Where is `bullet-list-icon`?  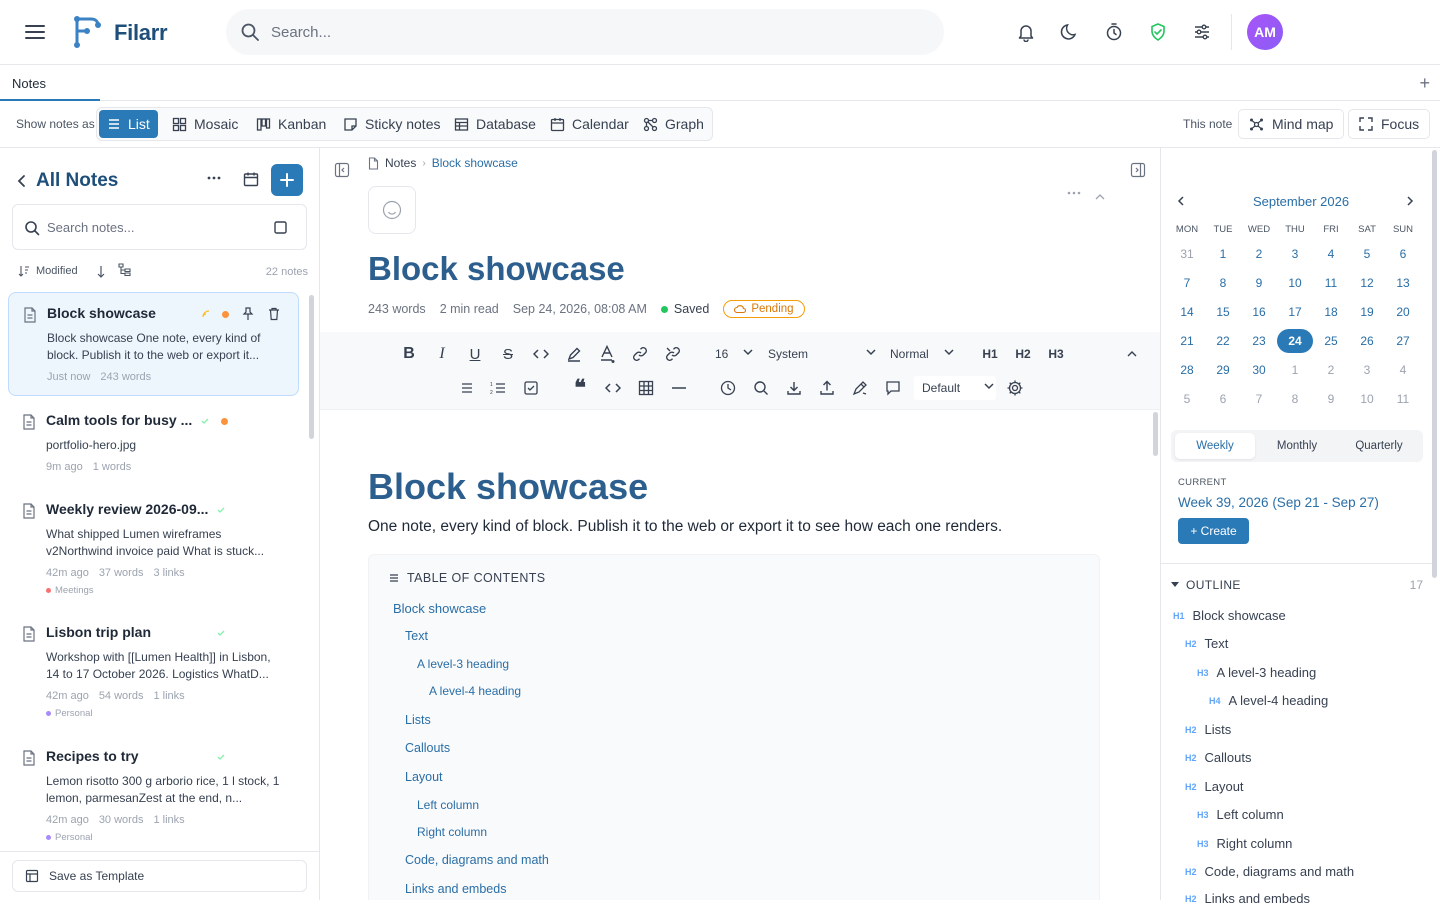
bullet-list-icon is located at coordinates (466, 388).